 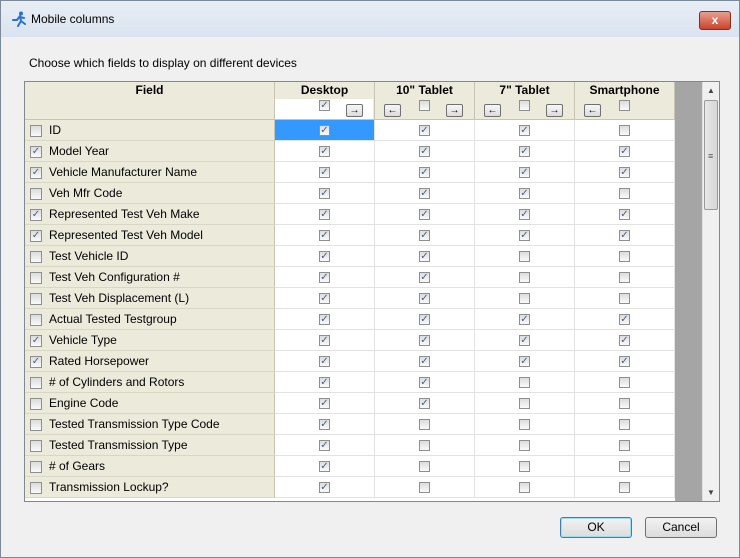 I want to click on scroll-thumb: ≡, so click(x=711, y=155).